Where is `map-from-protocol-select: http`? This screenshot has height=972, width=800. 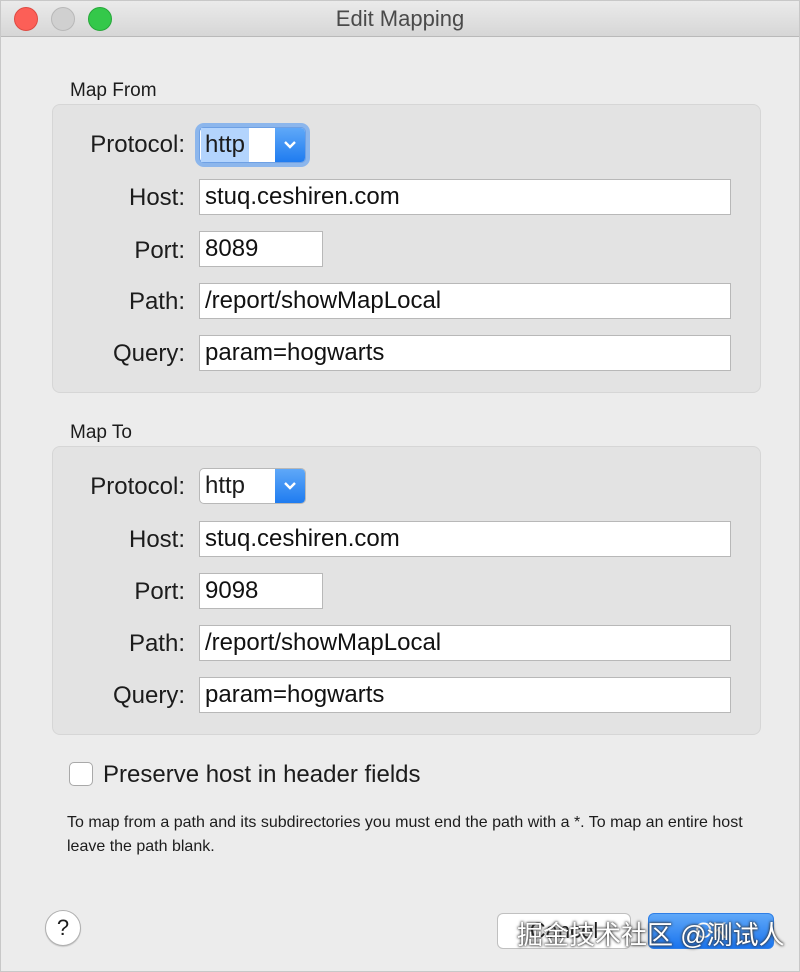 map-from-protocol-select: http is located at coordinates (252, 145).